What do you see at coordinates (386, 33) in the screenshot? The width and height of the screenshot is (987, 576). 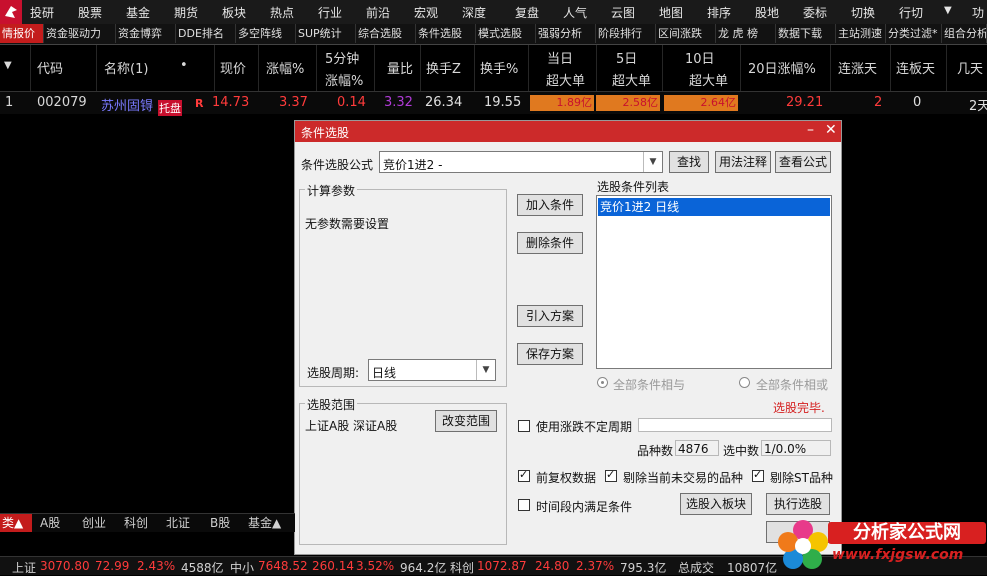 I see `tab-comprehensive: 综合选股` at bounding box center [386, 33].